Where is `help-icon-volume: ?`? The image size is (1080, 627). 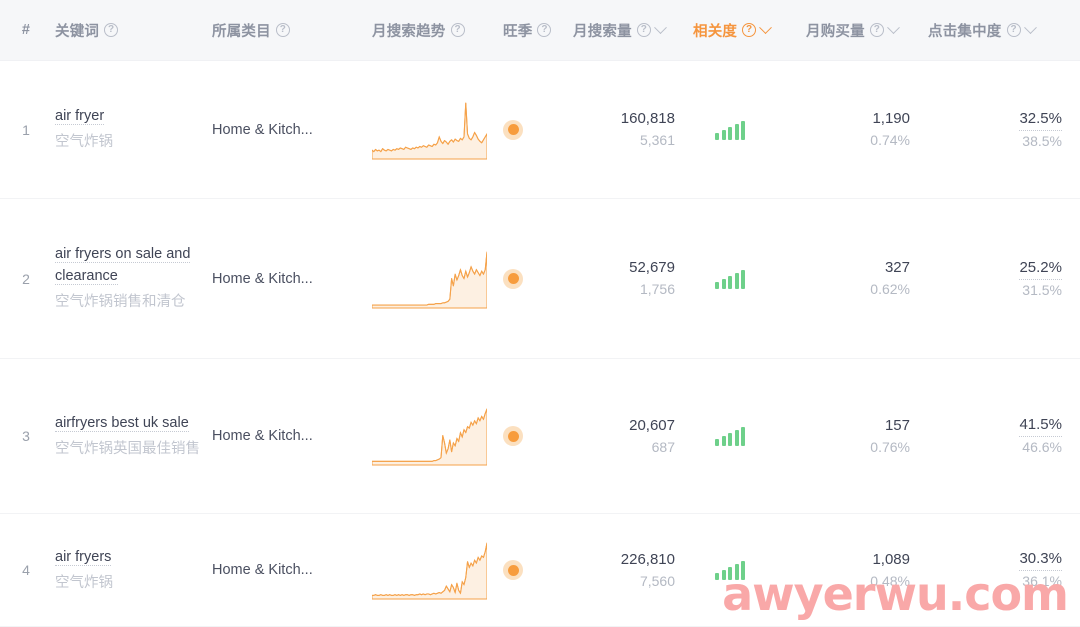 help-icon-volume: ? is located at coordinates (643, 30).